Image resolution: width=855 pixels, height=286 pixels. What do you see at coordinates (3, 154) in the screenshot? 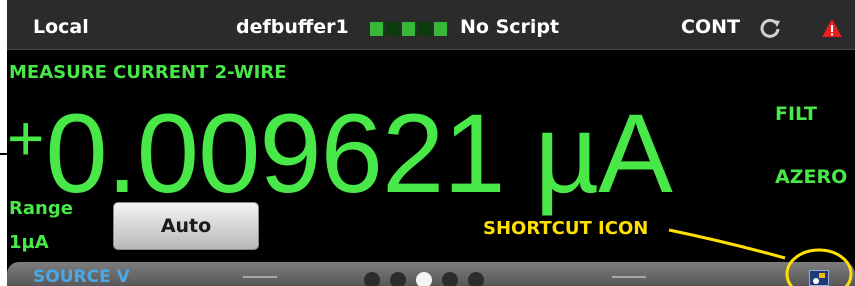
I see `leader-line` at bounding box center [3, 154].